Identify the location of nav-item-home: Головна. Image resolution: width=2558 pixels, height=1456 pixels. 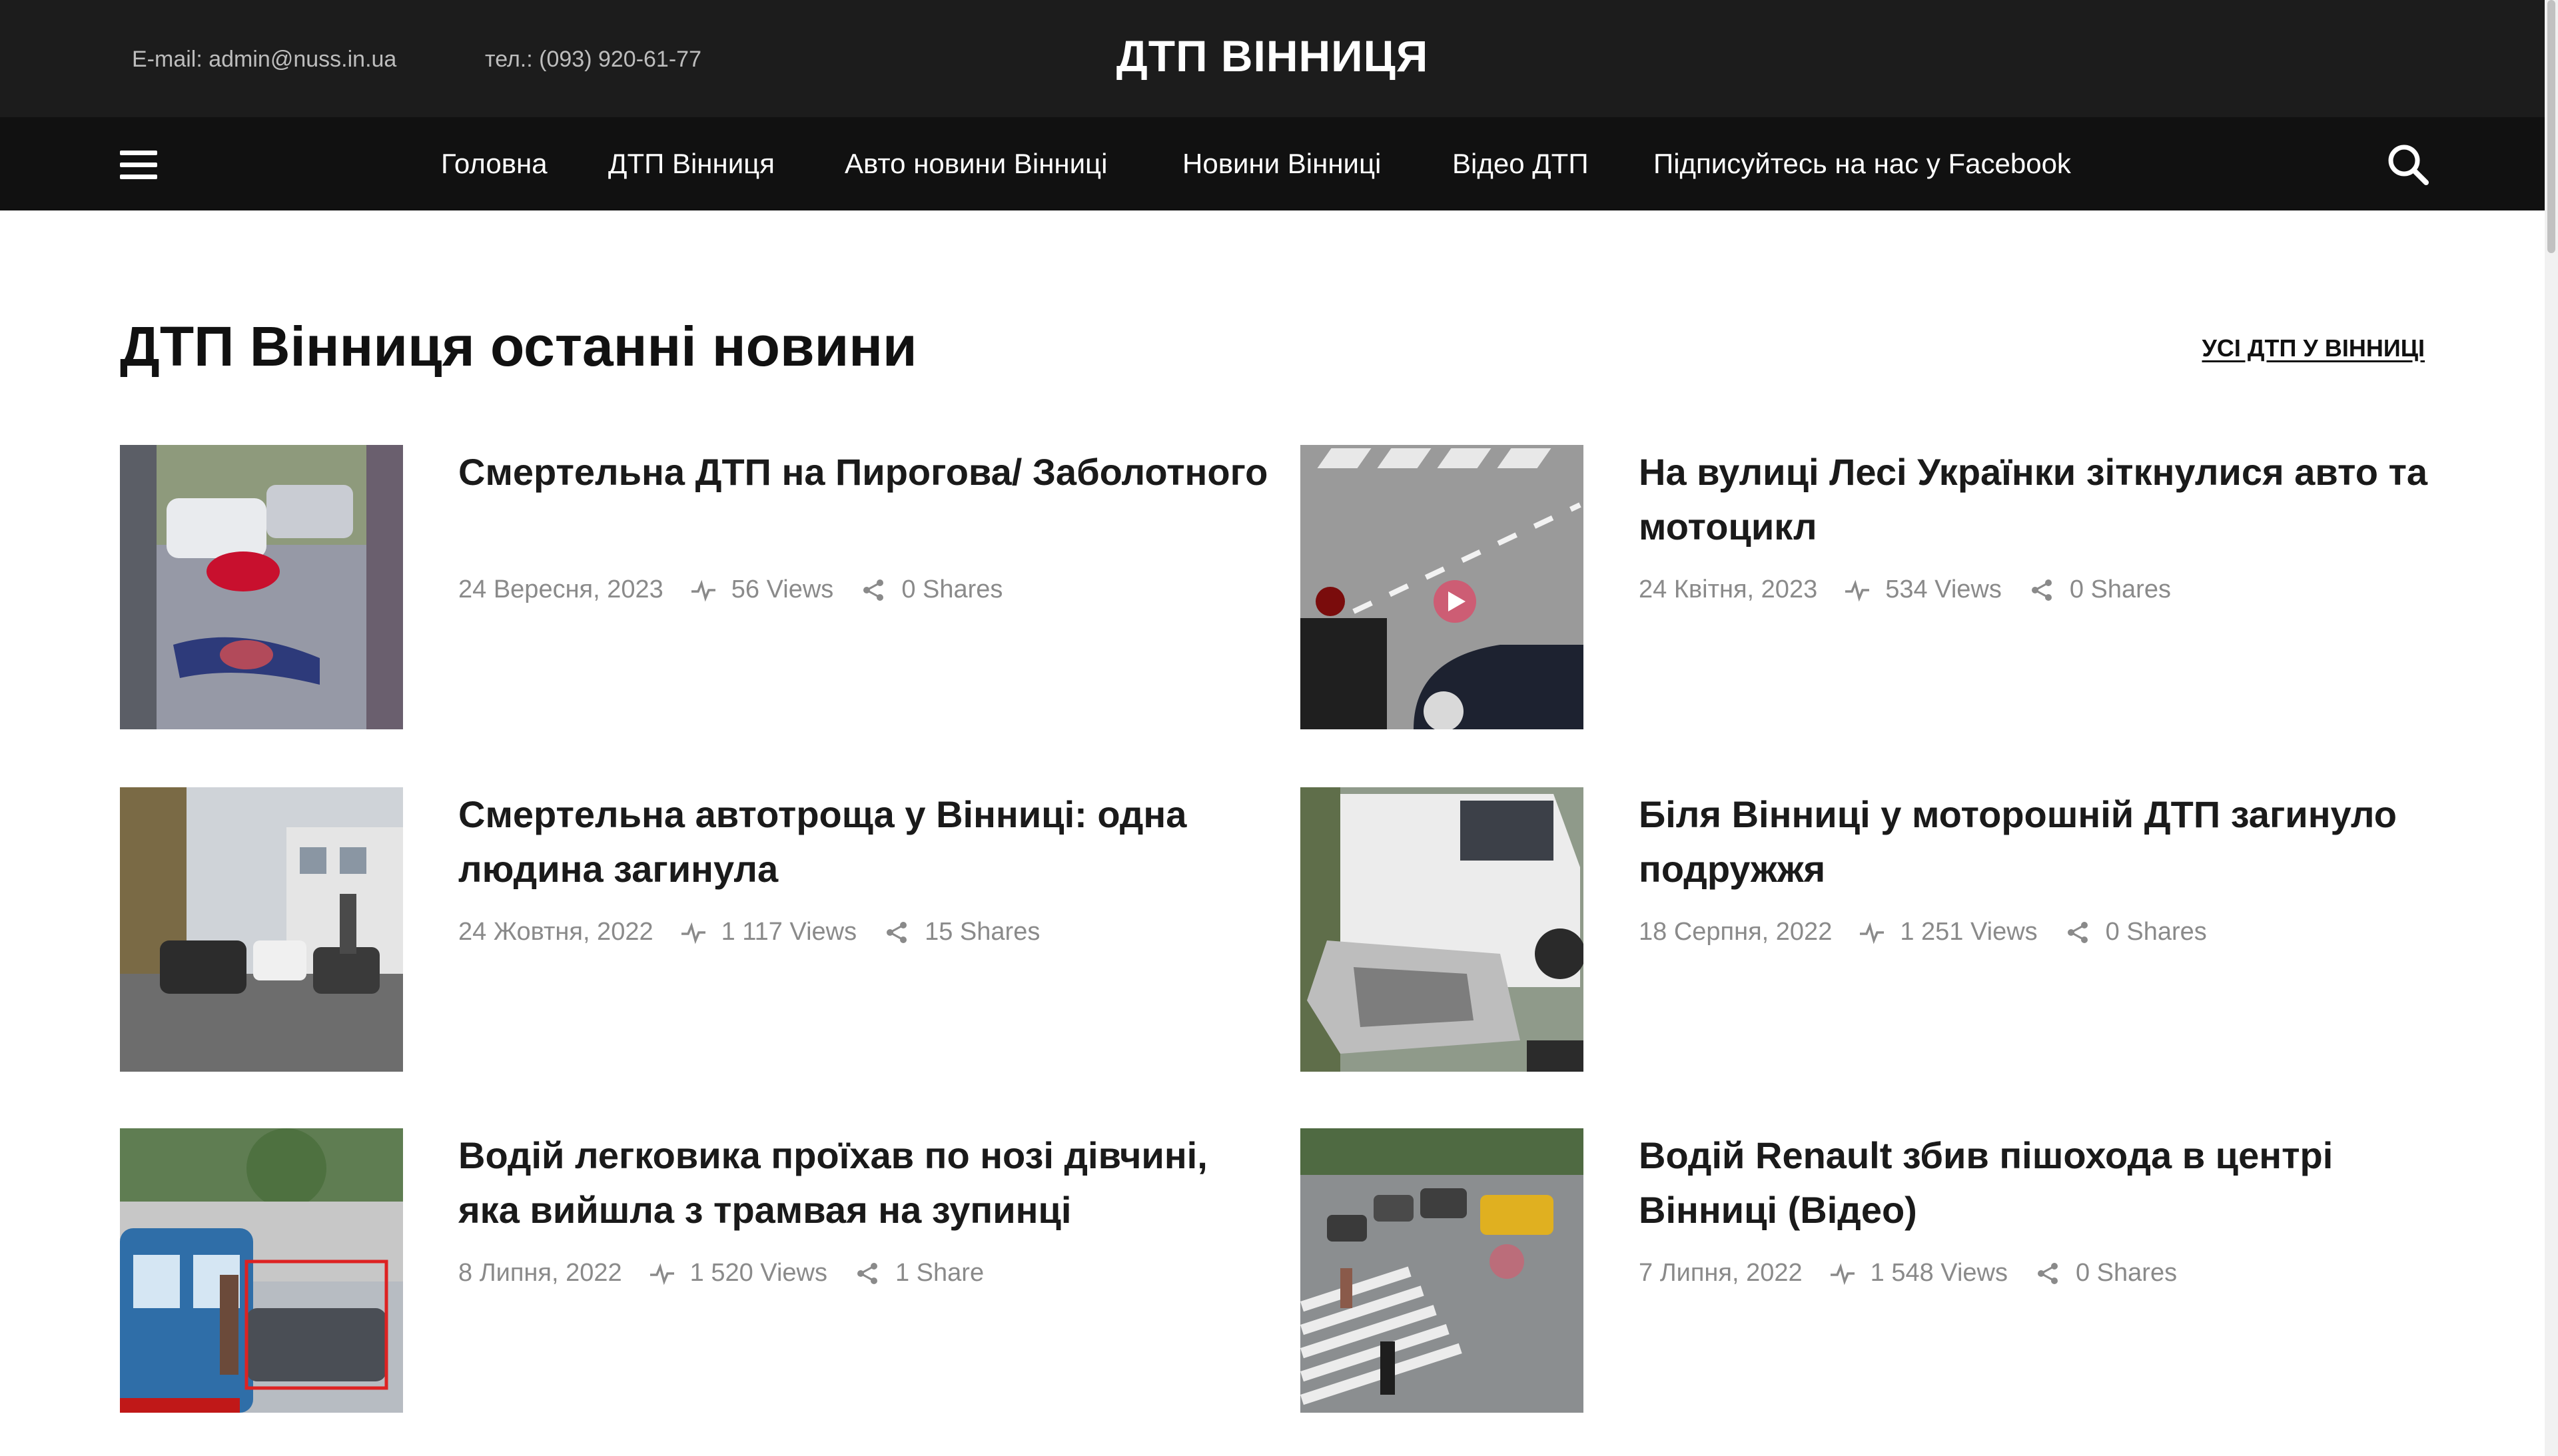
(494, 164).